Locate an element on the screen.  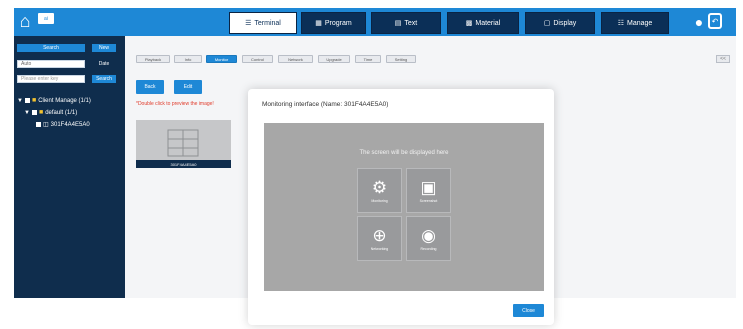
tab-material: ▩ Material is located at coordinates (483, 23).